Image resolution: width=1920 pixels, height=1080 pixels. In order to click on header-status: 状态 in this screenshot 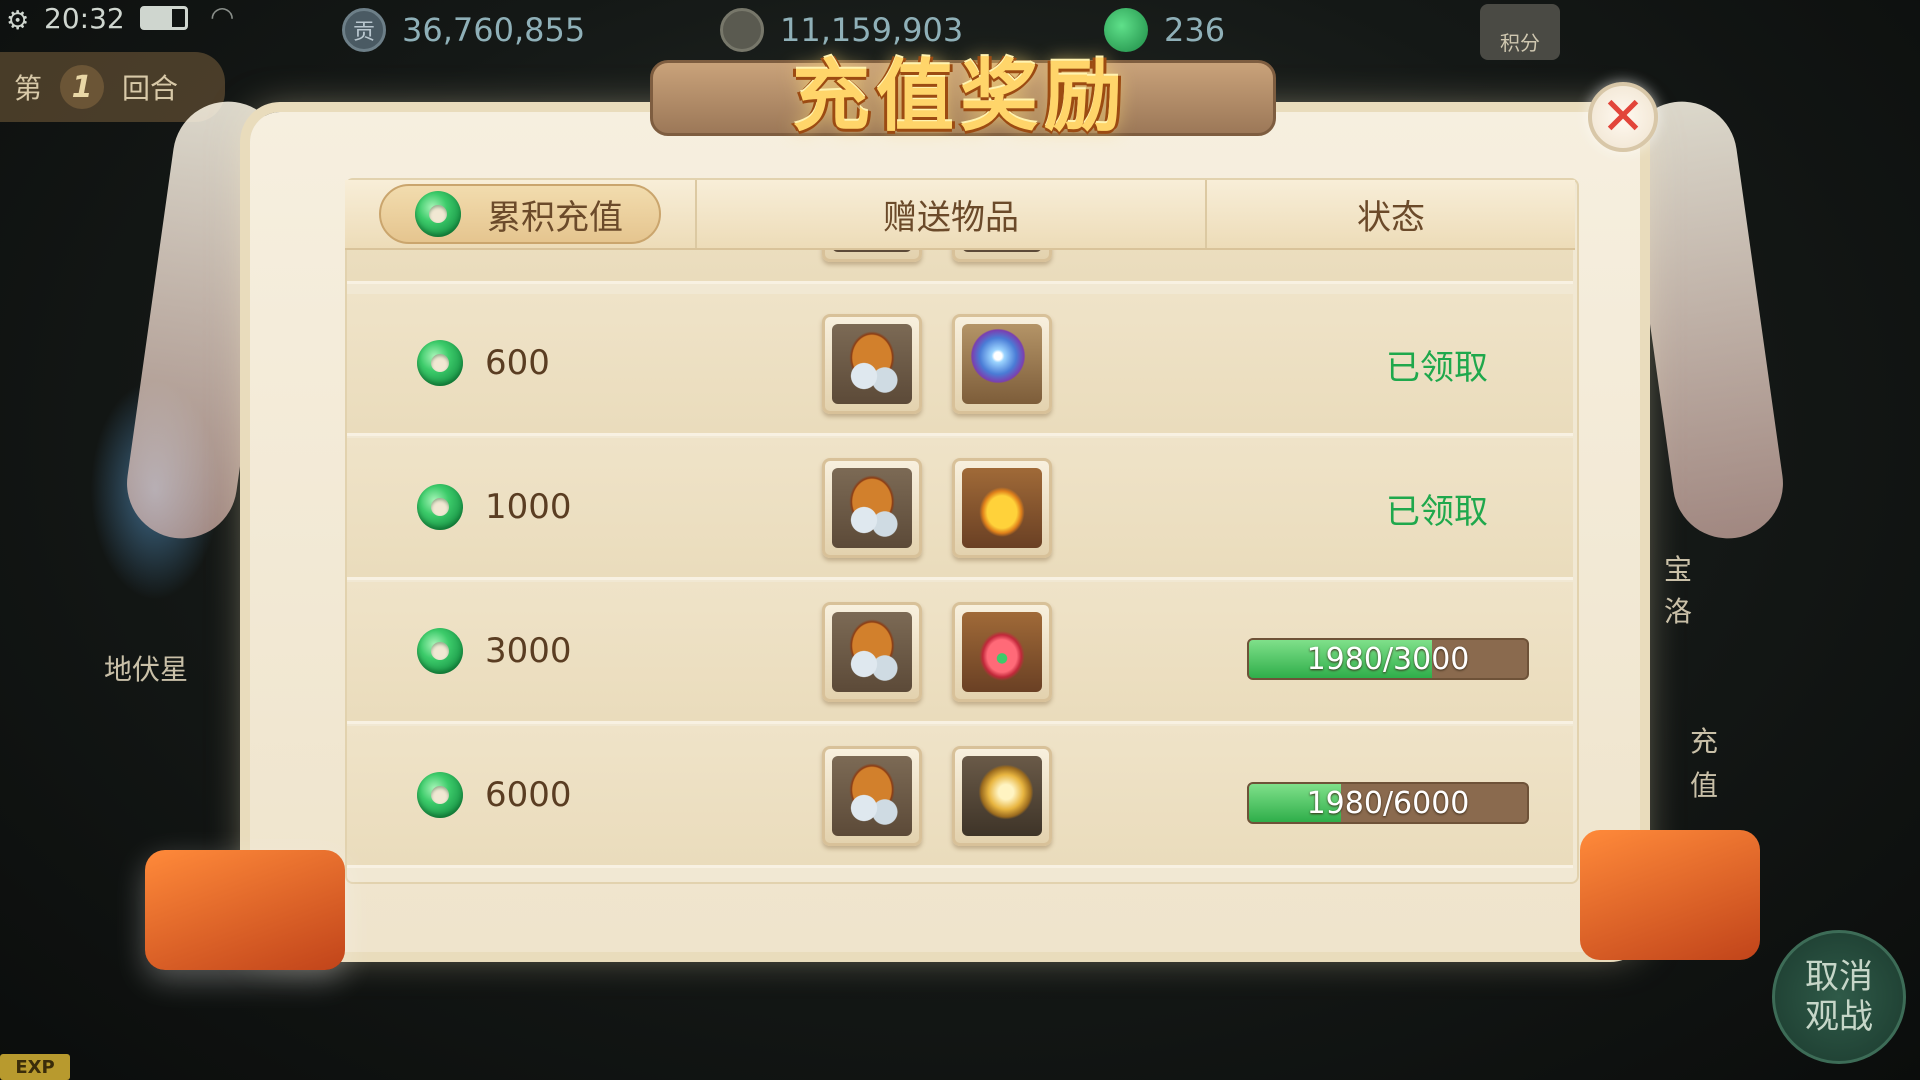, I will do `click(1391, 217)`.